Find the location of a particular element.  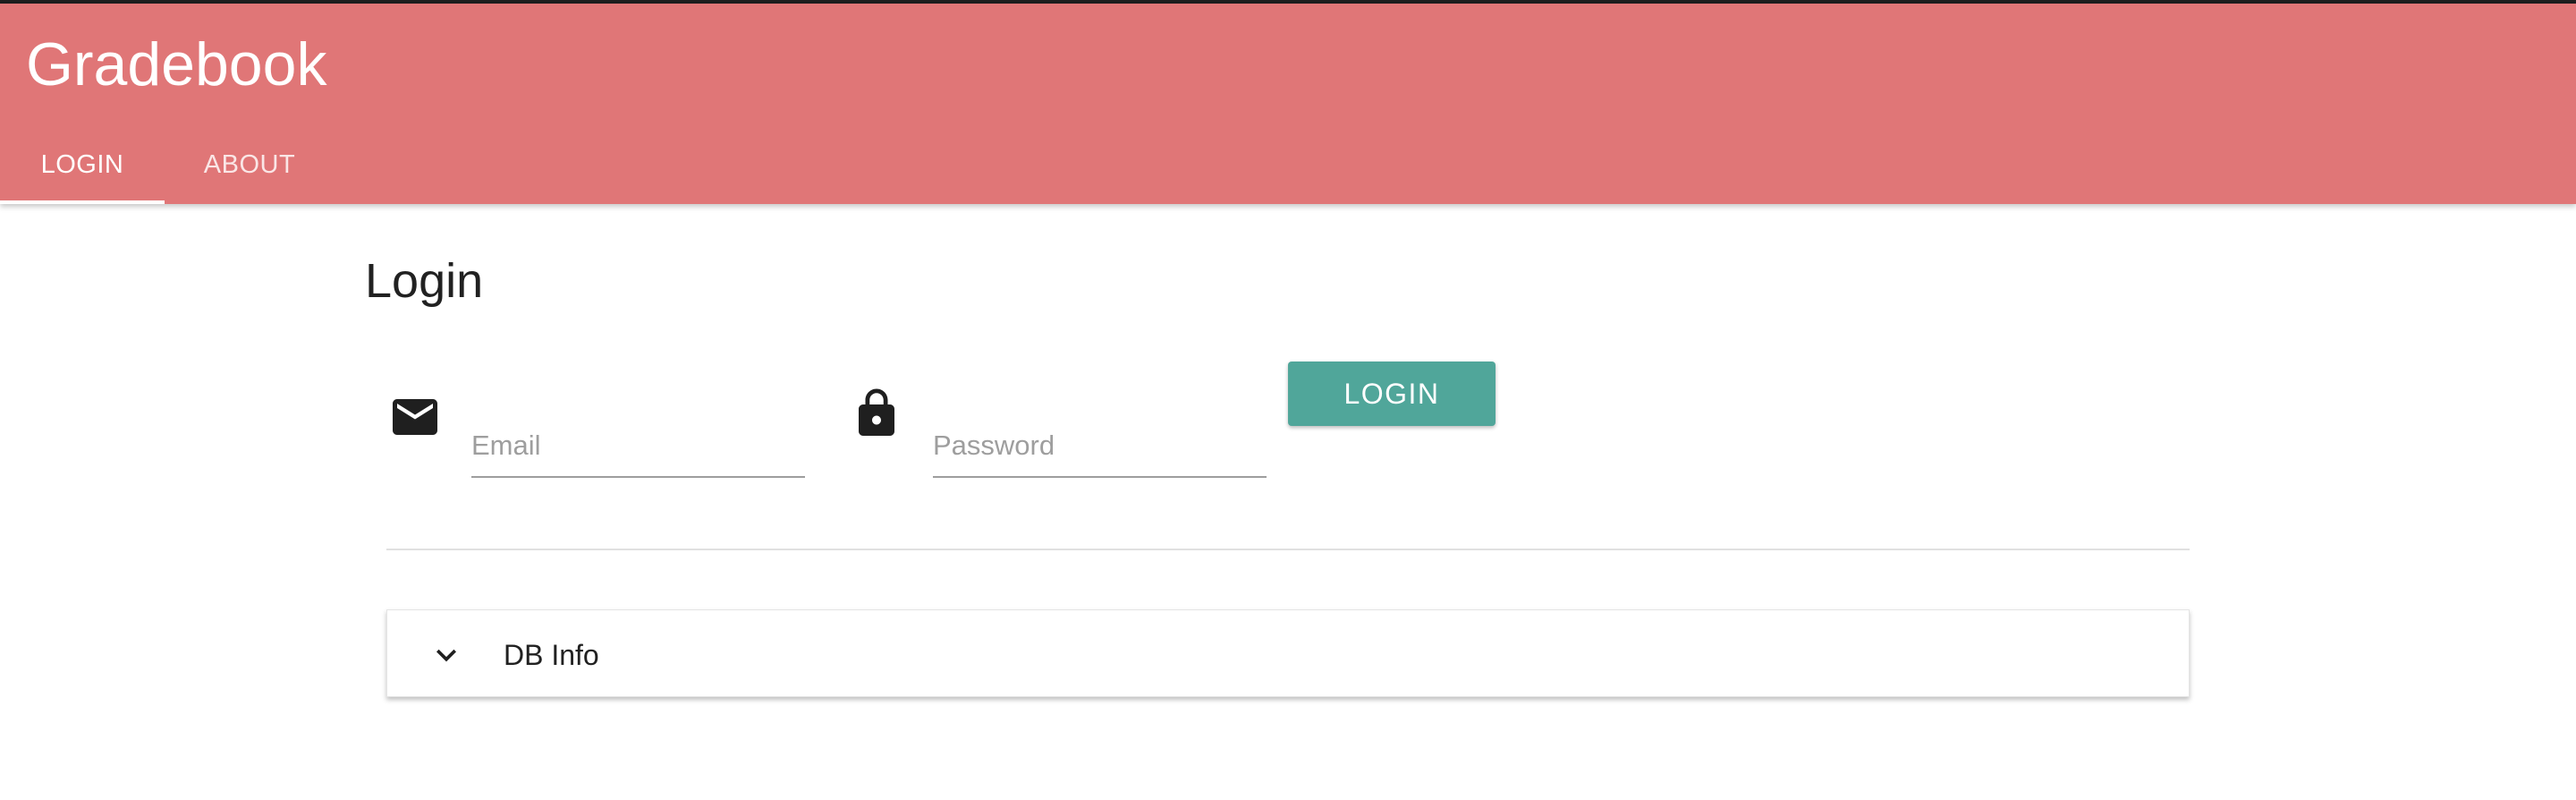

db-info-label: DB Info is located at coordinates (551, 655).